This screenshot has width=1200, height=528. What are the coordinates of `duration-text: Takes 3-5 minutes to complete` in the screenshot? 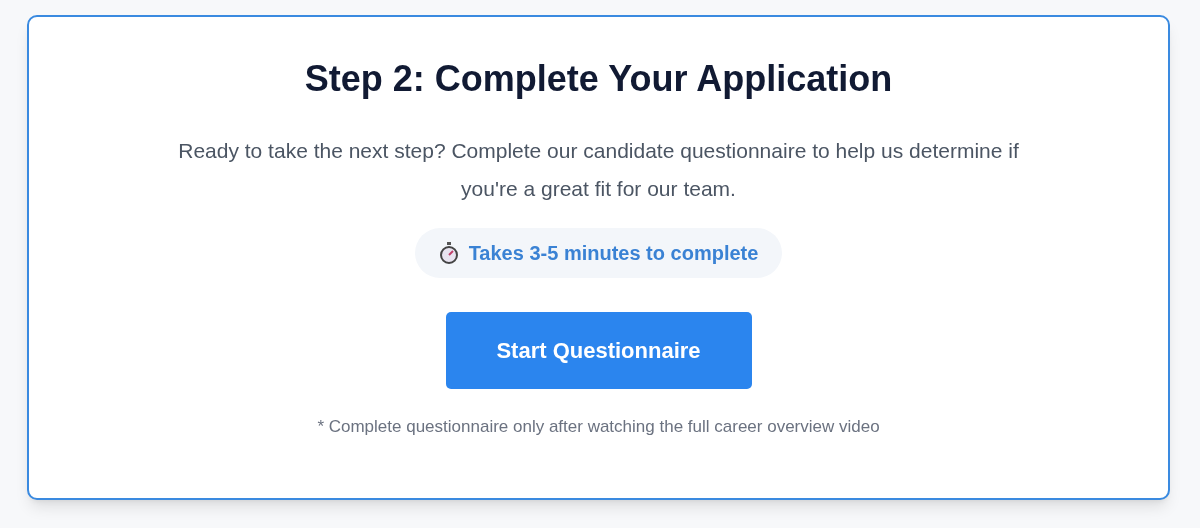 It's located at (613, 253).